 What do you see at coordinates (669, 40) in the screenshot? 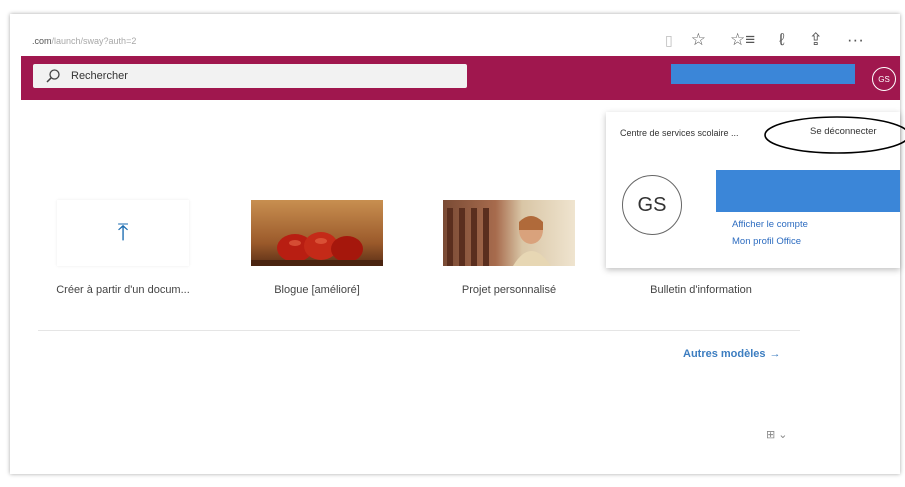
I see `reading-view-icon: ▯` at bounding box center [669, 40].